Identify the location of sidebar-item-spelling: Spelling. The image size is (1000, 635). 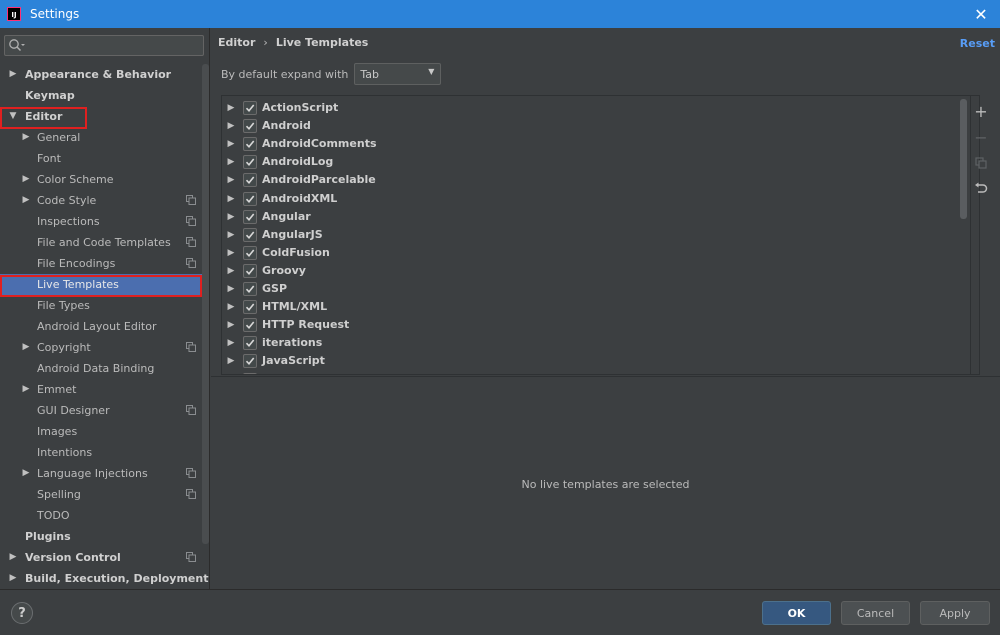
(101, 494).